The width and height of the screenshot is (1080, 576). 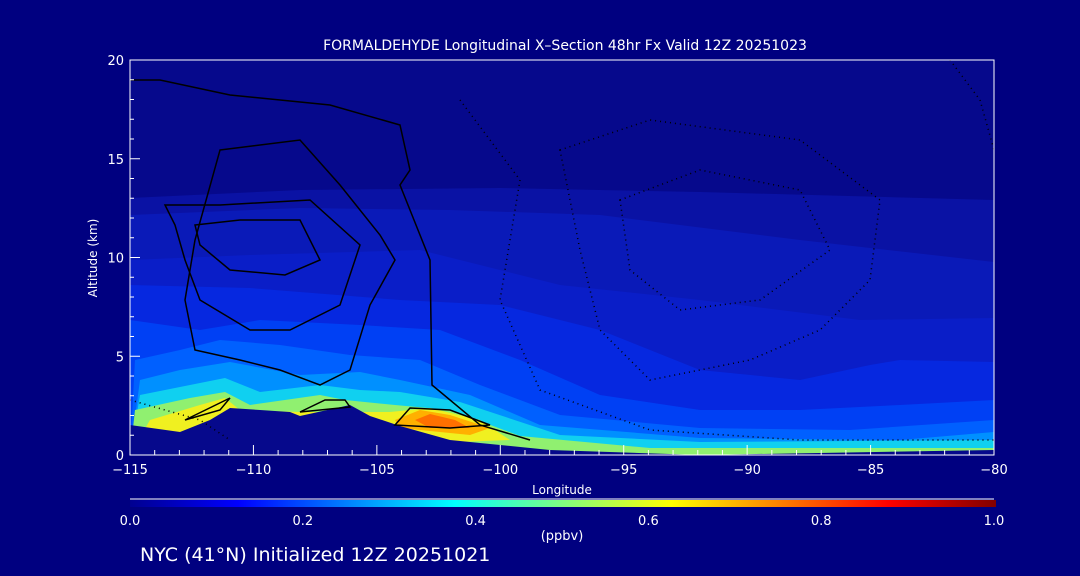 What do you see at coordinates (115, 61) in the screenshot?
I see `y-tick-label: 20` at bounding box center [115, 61].